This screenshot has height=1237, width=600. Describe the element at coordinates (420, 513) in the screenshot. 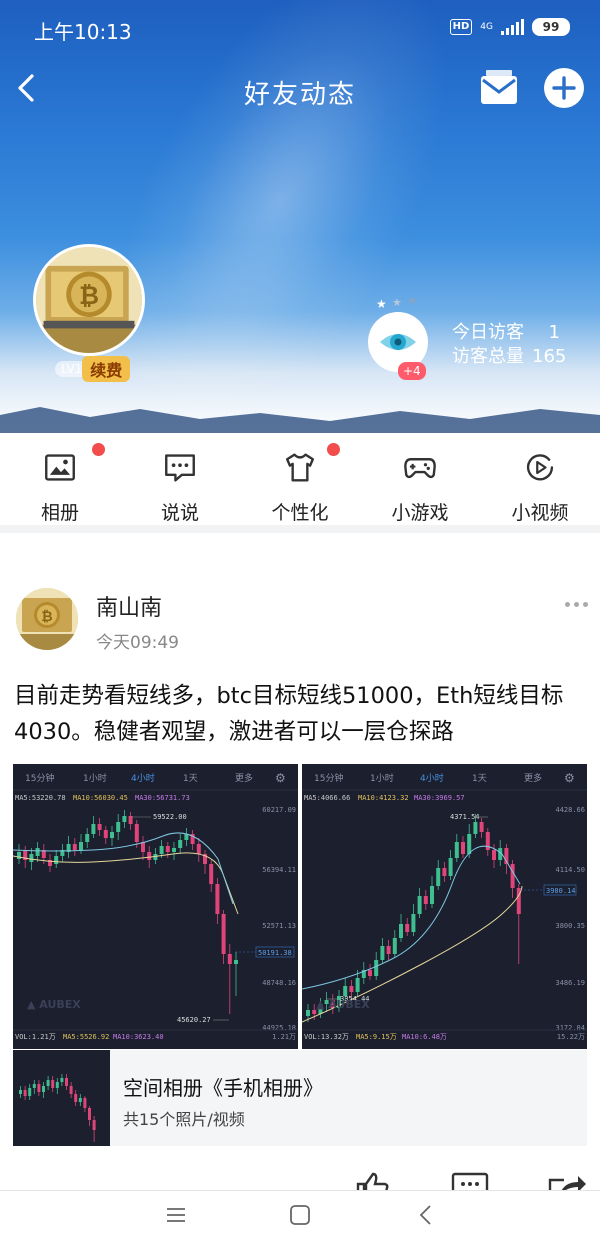

I see `feature-label: 小游戏` at that location.